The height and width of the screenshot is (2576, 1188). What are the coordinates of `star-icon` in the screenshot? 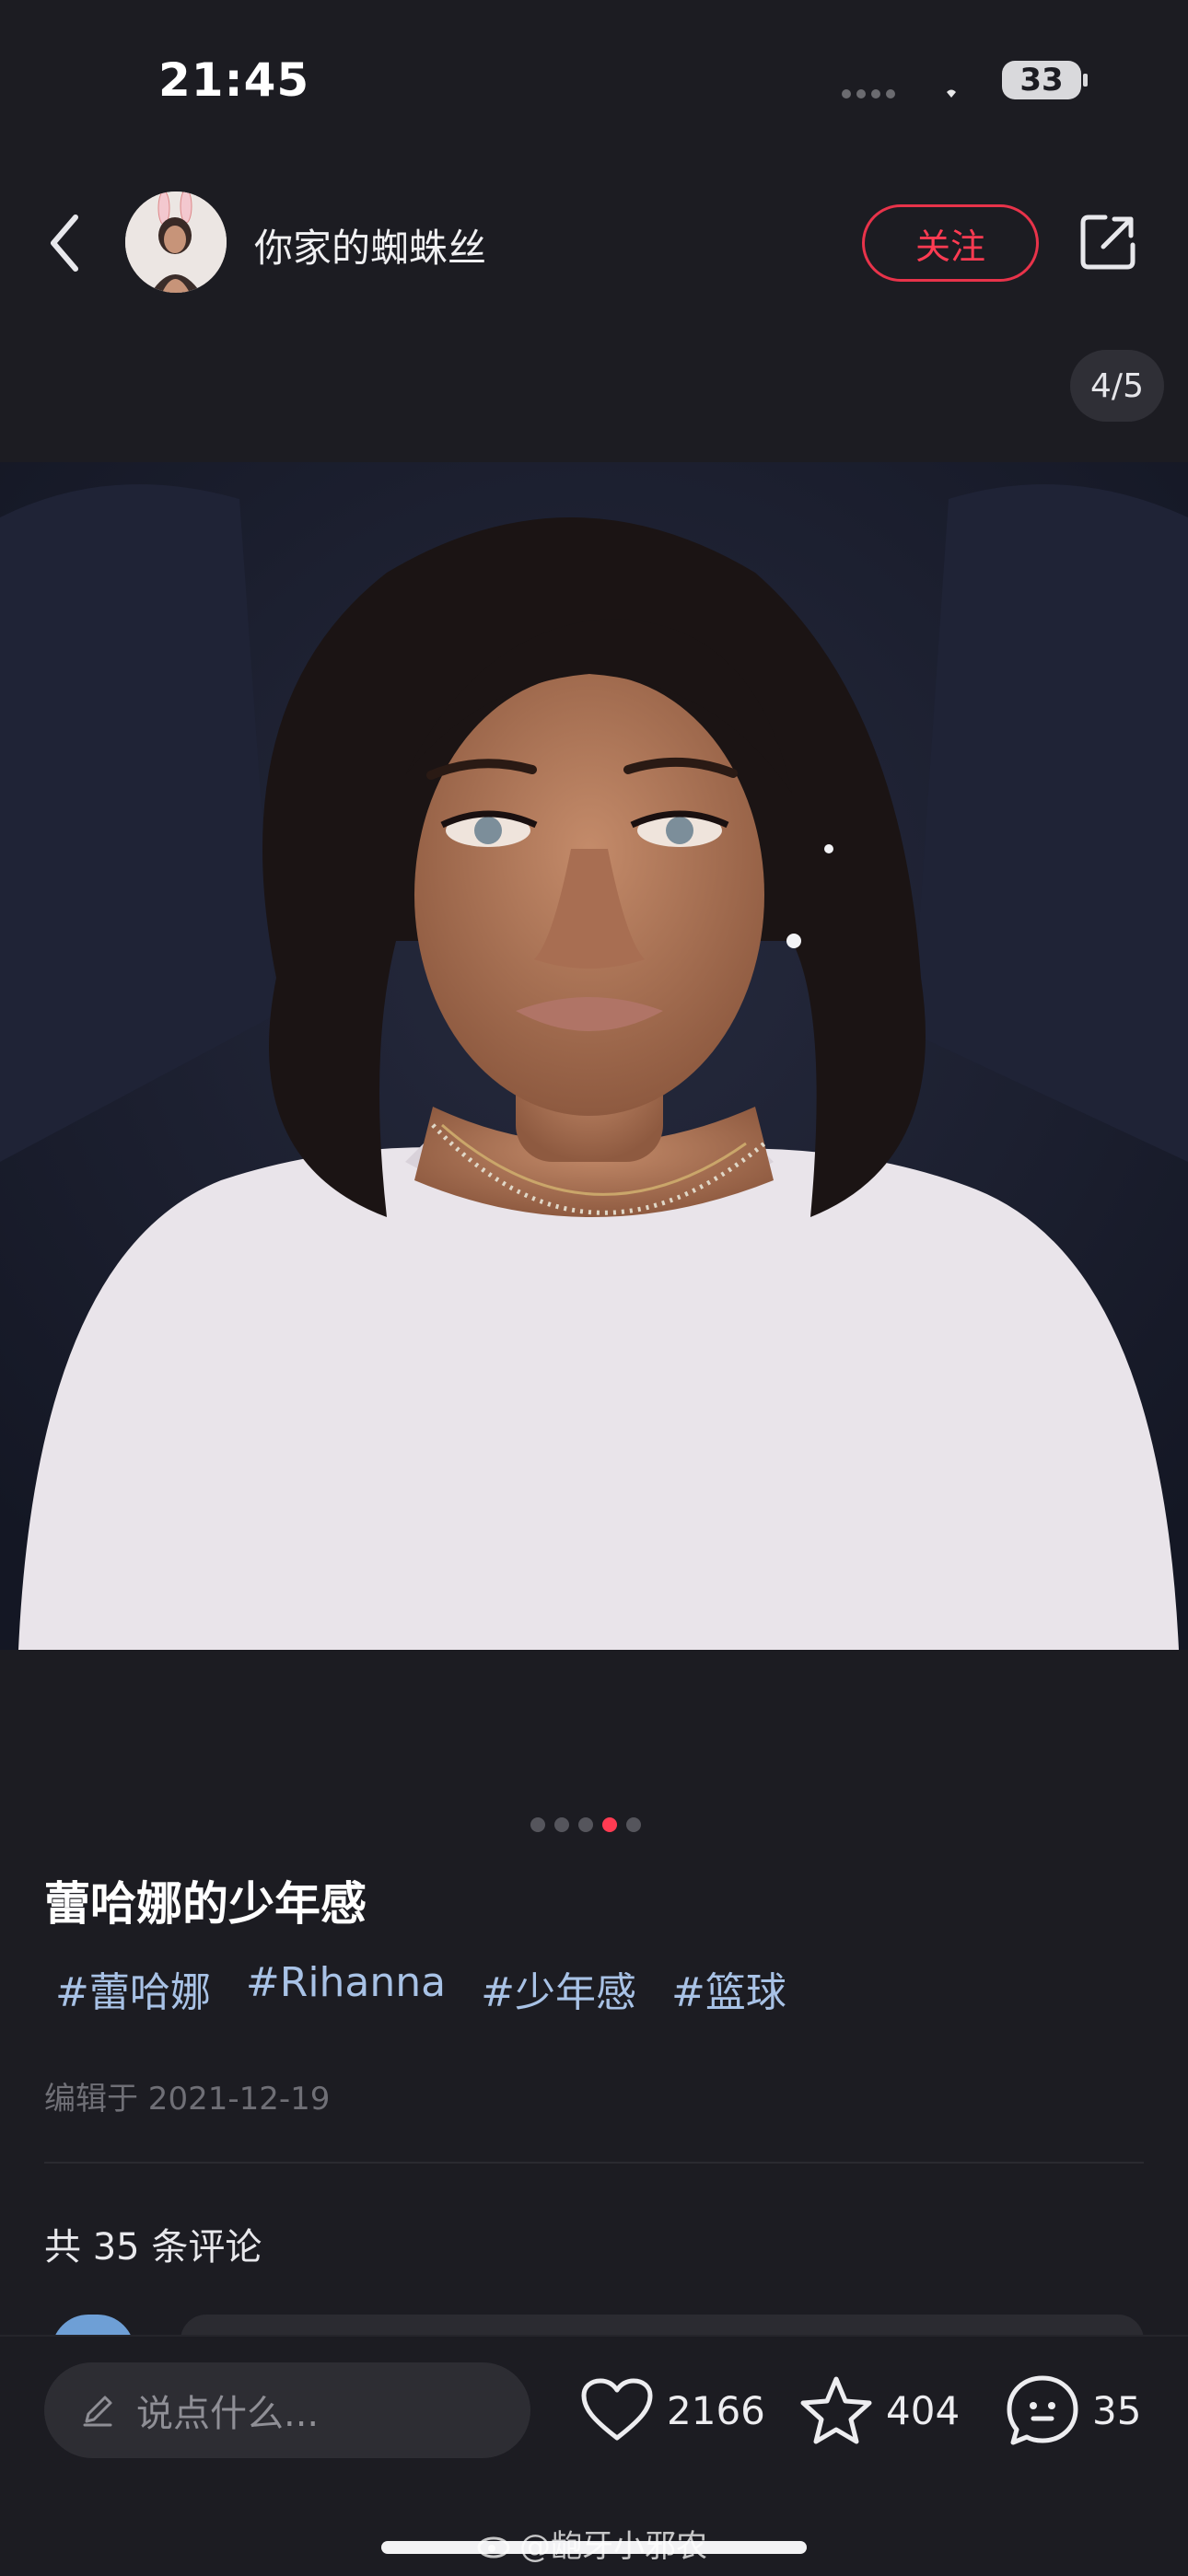 It's located at (836, 2410).